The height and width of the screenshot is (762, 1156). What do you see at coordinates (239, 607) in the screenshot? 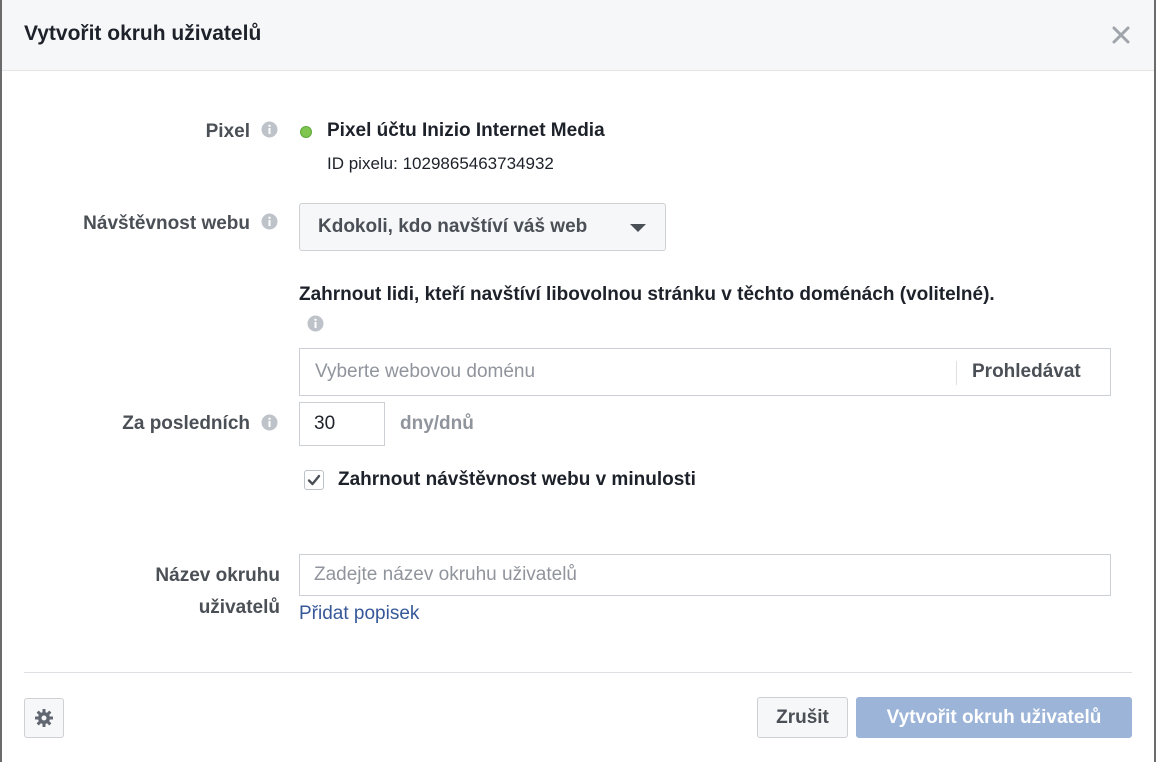
I see `audience-name-label-line2: uživatelů` at bounding box center [239, 607].